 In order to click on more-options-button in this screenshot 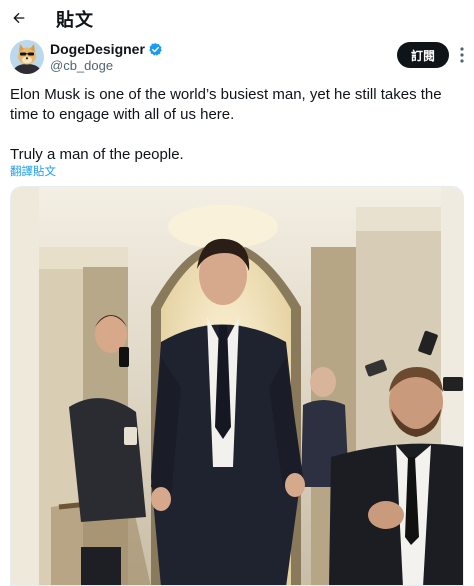, I will do `click(462, 55)`.